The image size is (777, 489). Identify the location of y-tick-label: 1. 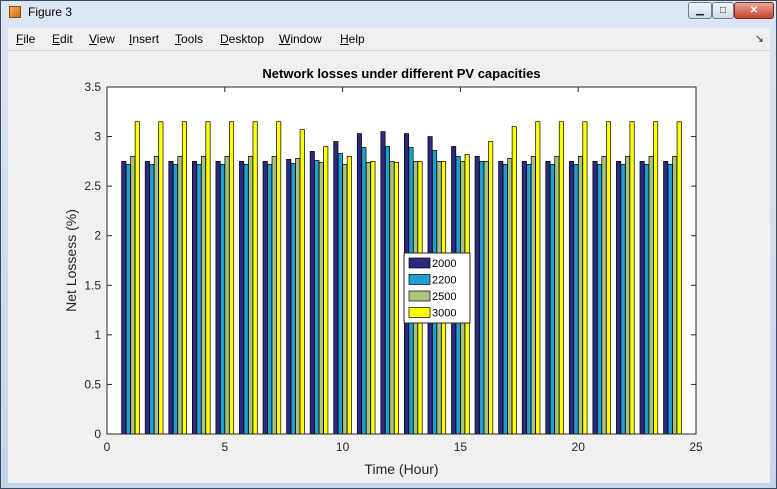
(97, 335).